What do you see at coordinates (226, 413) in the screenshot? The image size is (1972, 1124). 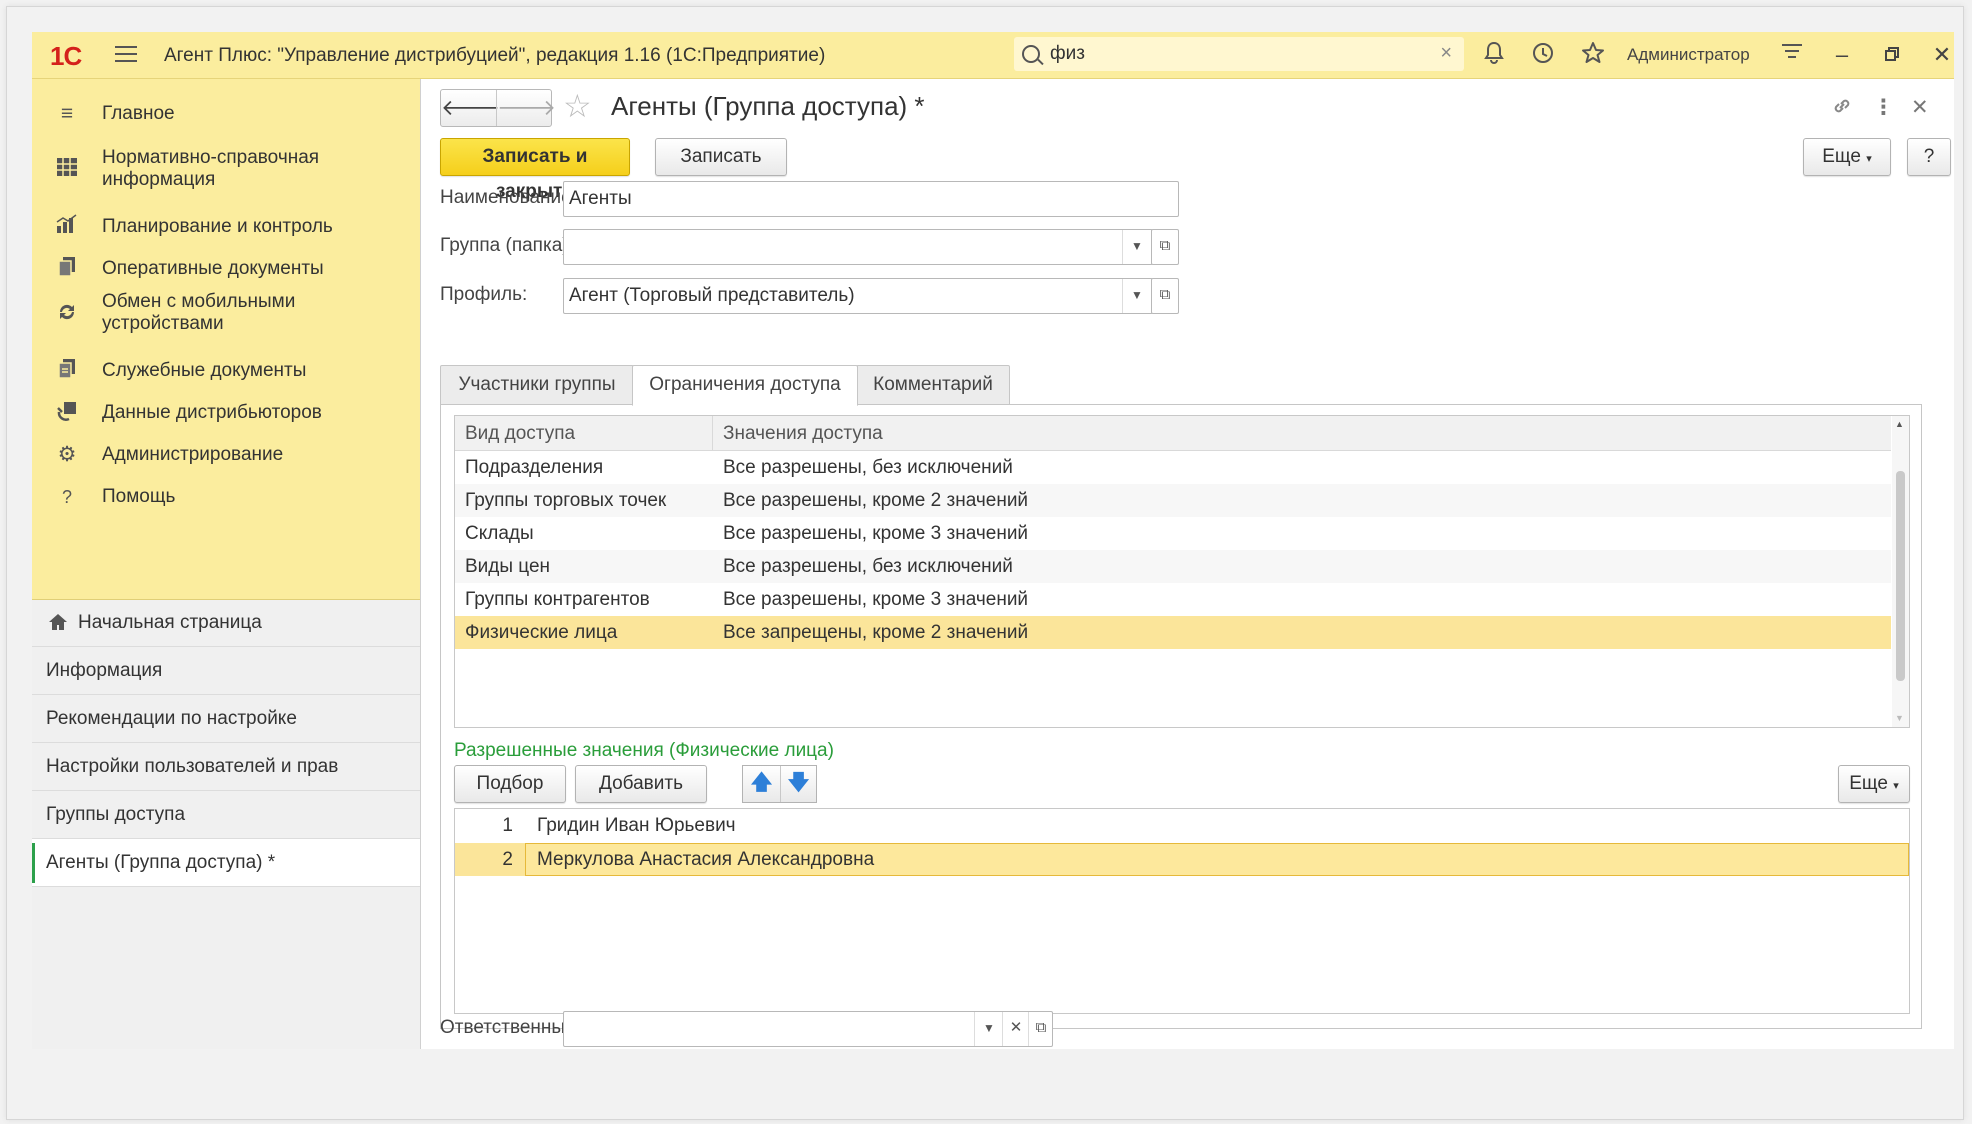 I see `section-distributor-data: Данные дистрибьюторов` at bounding box center [226, 413].